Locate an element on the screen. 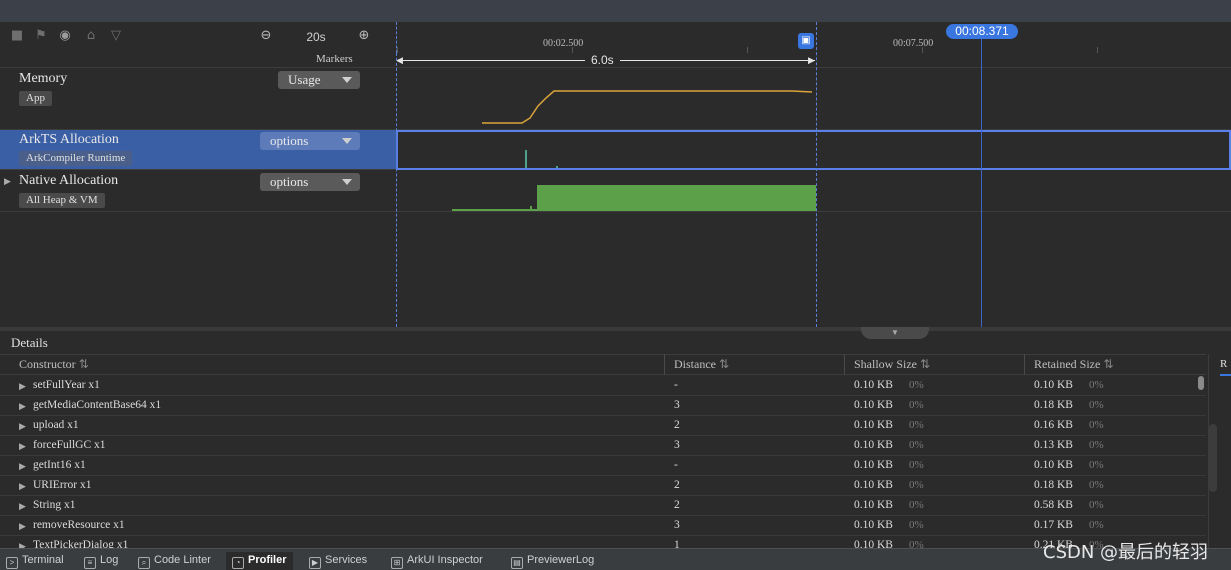  track-tag: ArkCompiler Runtime is located at coordinates (76, 158).